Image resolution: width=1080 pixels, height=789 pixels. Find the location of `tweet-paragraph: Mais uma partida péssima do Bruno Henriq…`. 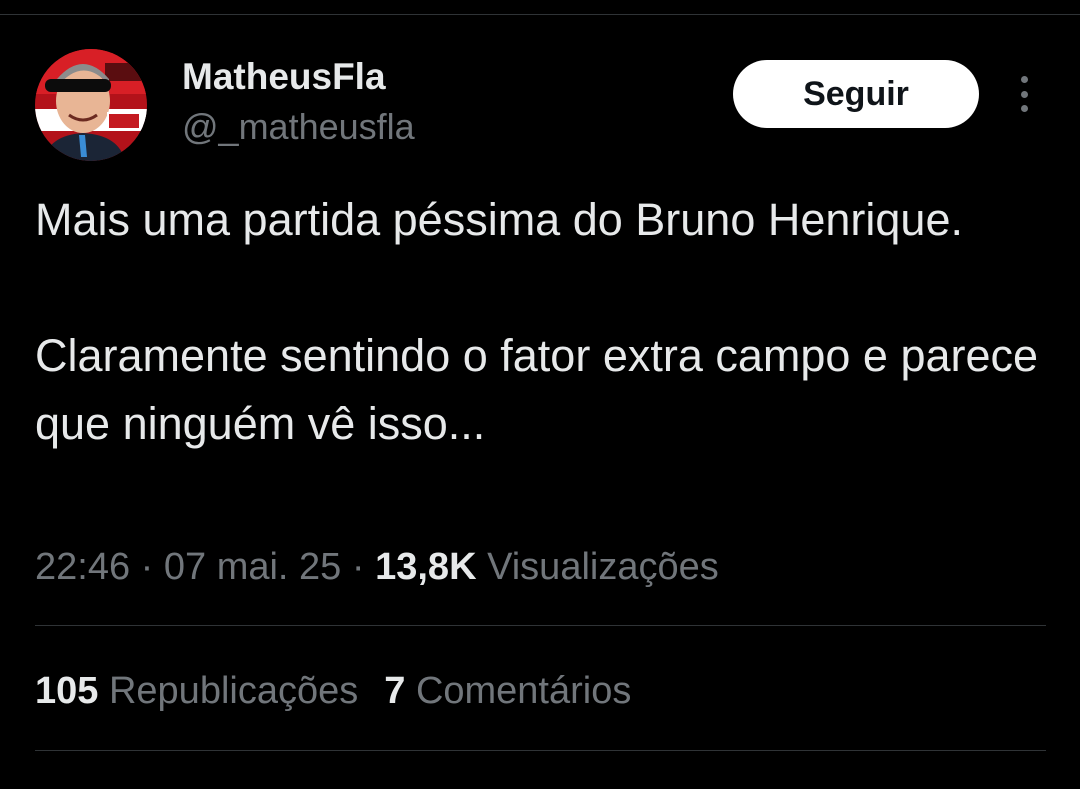

tweet-paragraph: Mais uma partida péssima do Bruno Henriq… is located at coordinates (499, 219).